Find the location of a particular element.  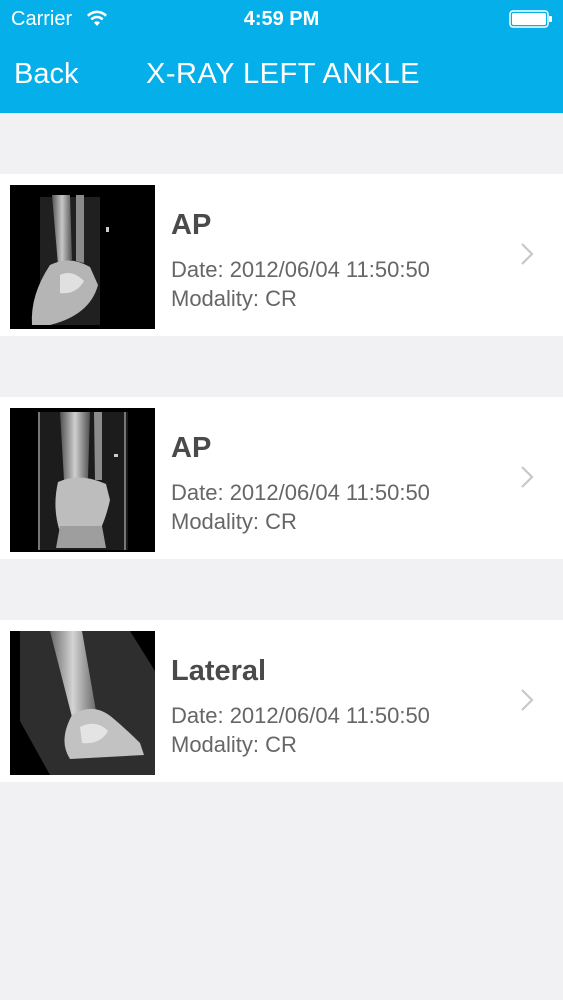

navigation-bar: Back X-RAY LEFT ANKLE is located at coordinates (281, 75).